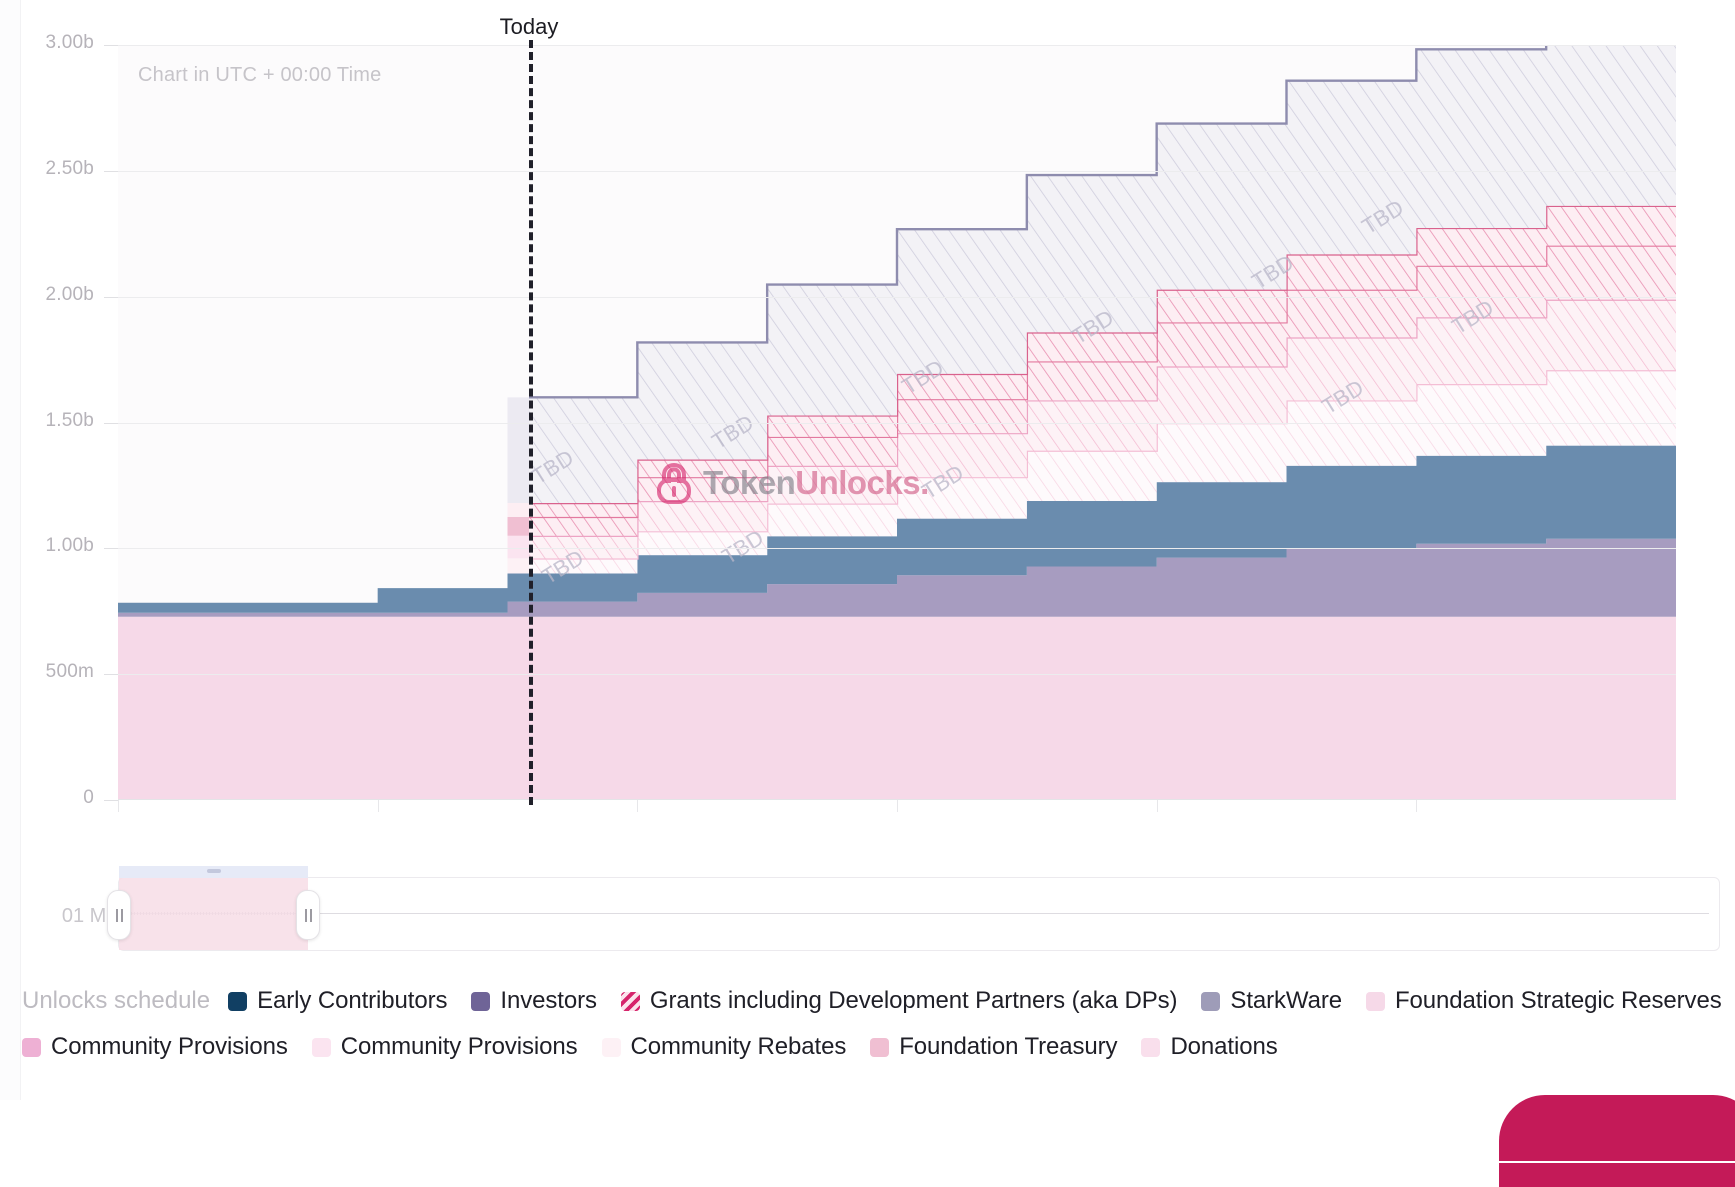 The image size is (1735, 1187). Describe the element at coordinates (913, 908) in the screenshot. I see `chart-range-slider` at that location.